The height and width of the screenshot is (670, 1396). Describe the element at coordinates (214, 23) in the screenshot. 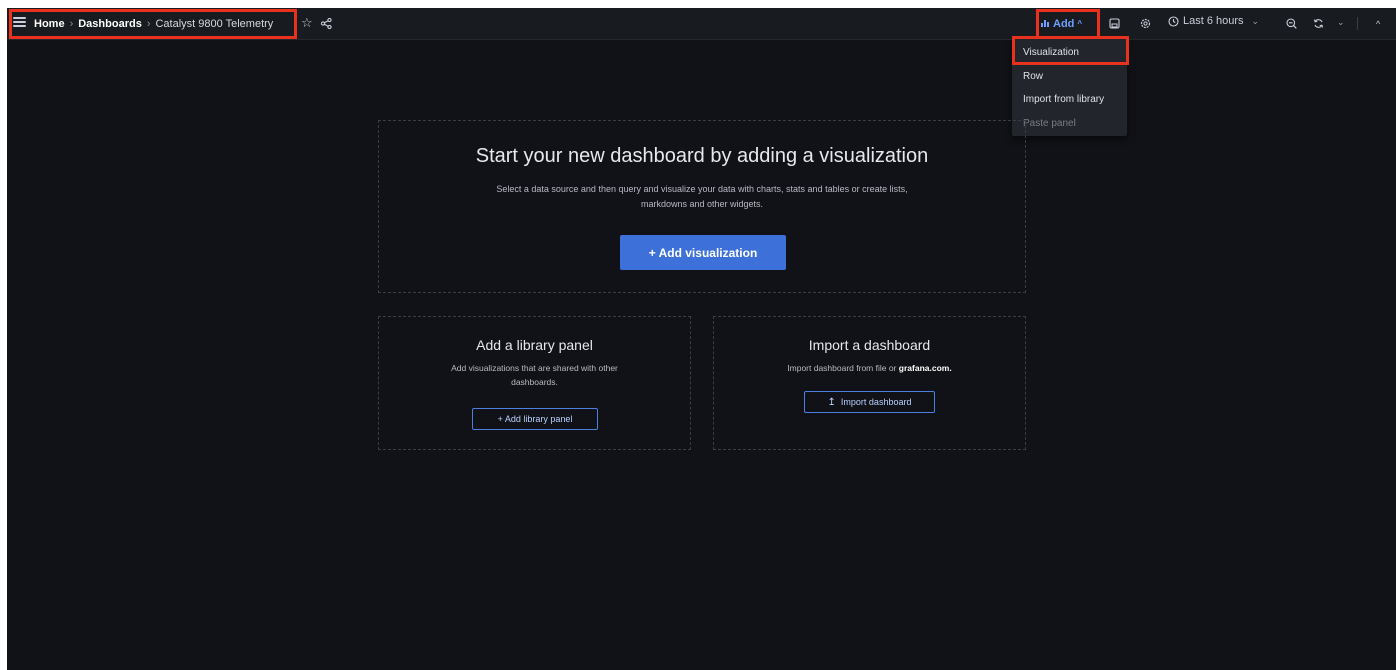

I see `breadcrumb-current-dashboard: Catalyst 9800 Telemetry` at that location.